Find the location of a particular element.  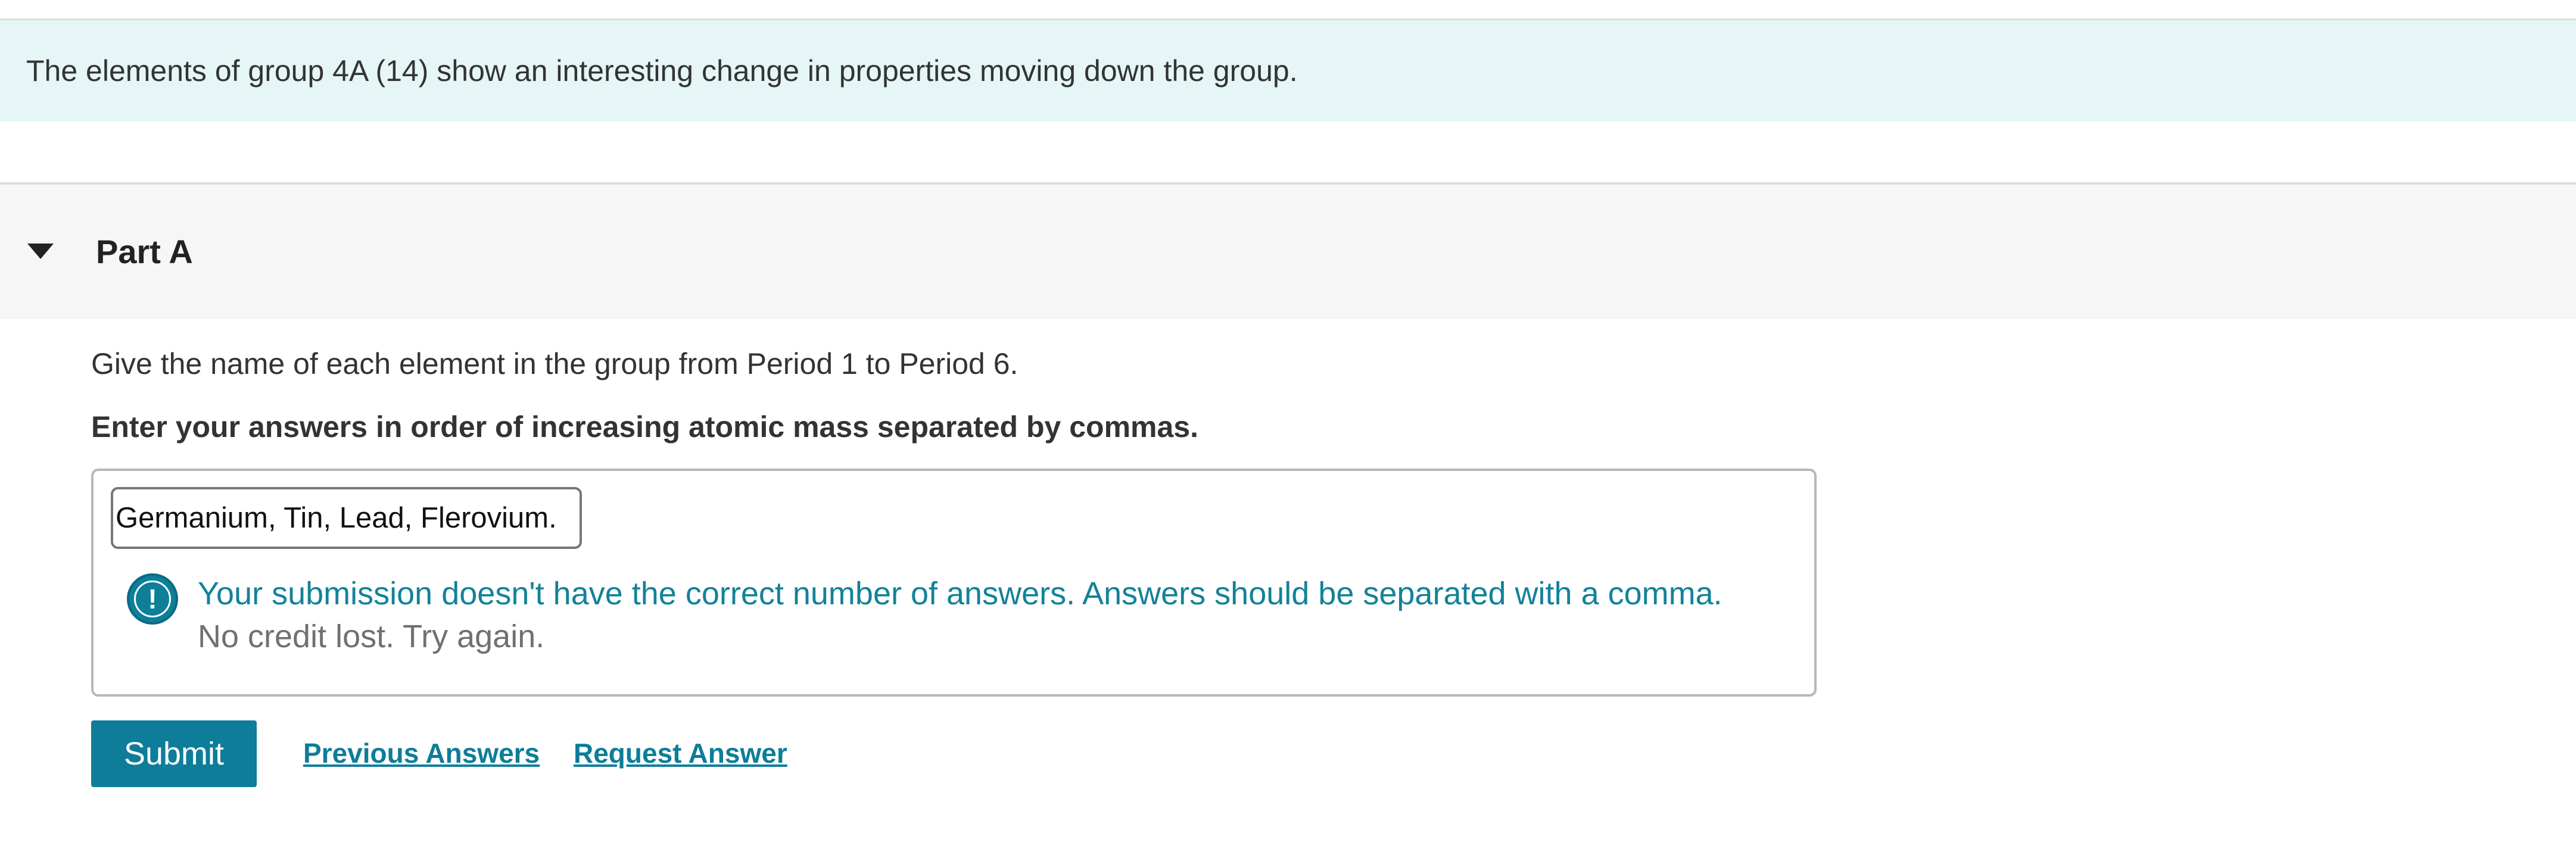

exclamation-icon: ! is located at coordinates (152, 599).